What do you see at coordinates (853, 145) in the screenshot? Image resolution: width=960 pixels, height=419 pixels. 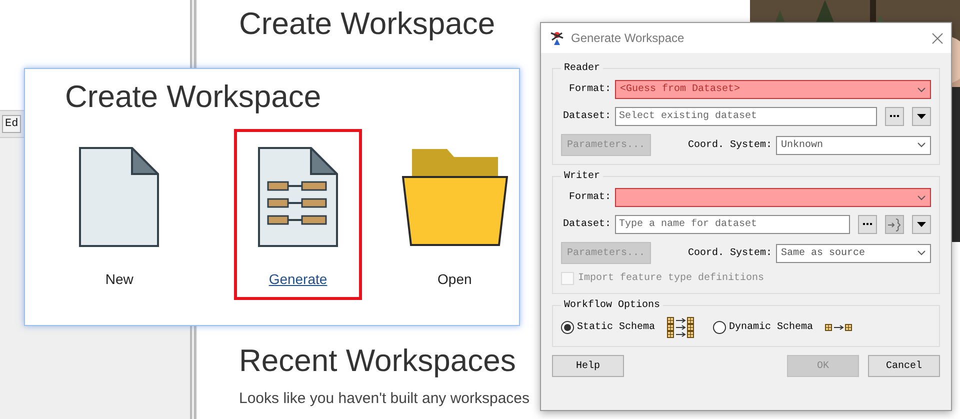 I see `coordinate-system-select: Unknown` at bounding box center [853, 145].